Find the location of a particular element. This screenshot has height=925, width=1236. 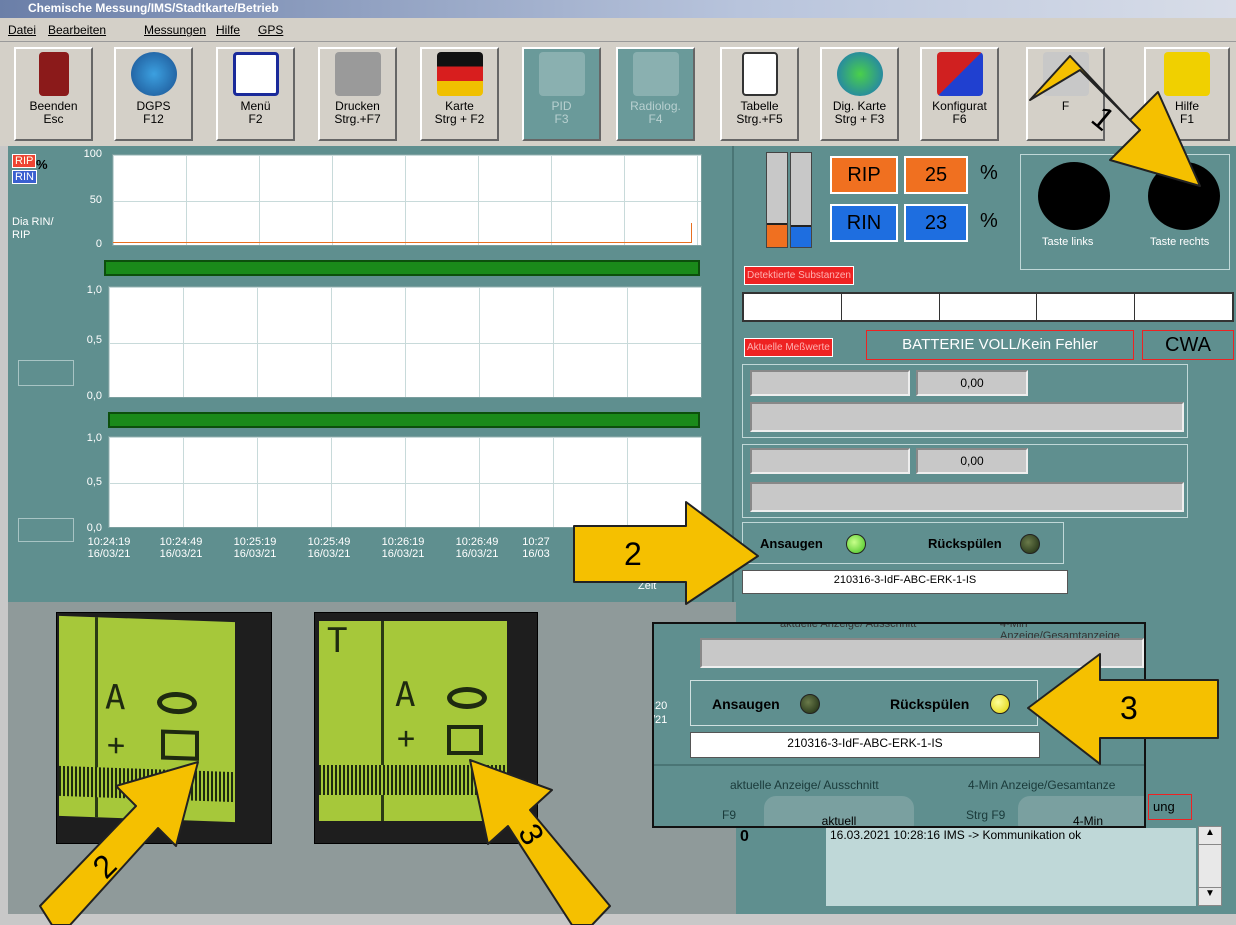

callout-label-2: 2 is located at coordinates (633, 554).